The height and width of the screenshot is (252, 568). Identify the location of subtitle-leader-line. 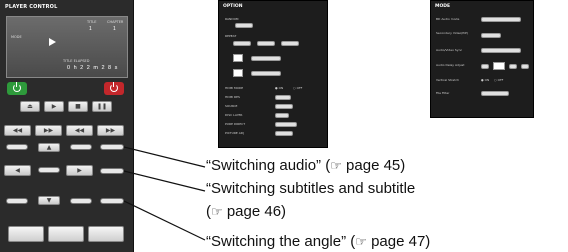
(164, 181).